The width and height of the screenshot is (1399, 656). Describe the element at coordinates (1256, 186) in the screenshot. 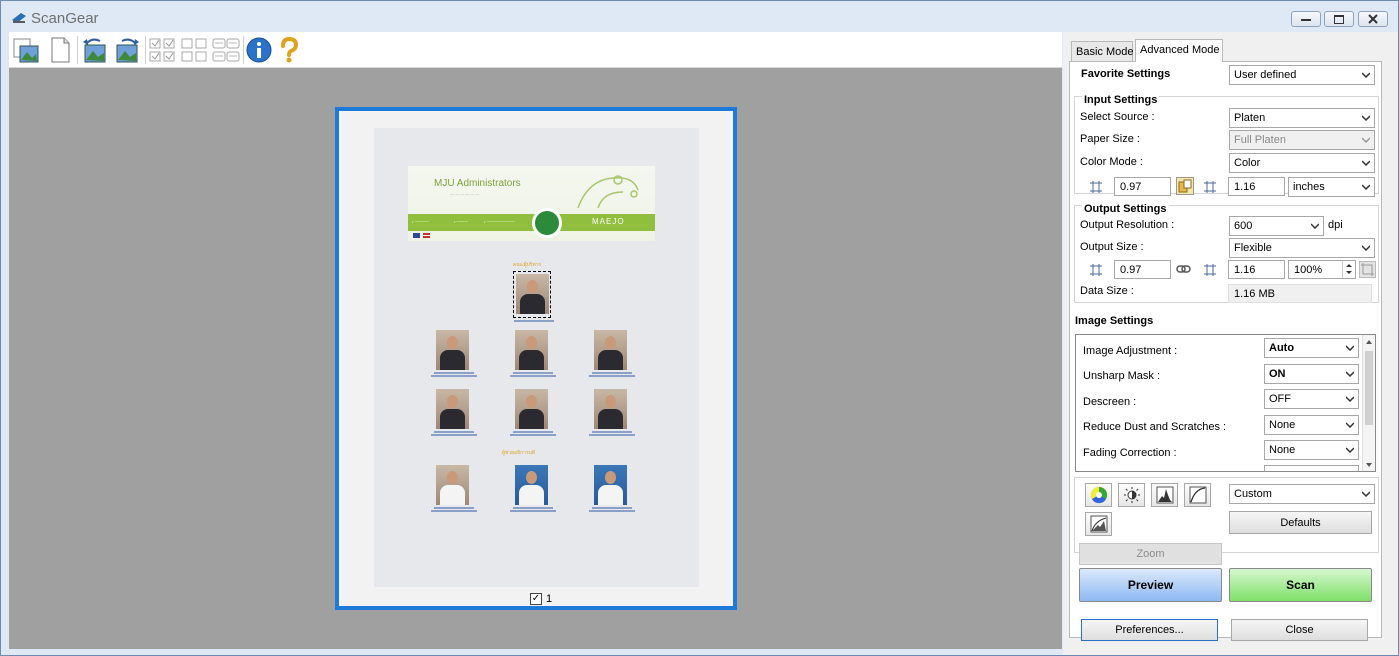

I see `input-height-field: 1.16` at that location.